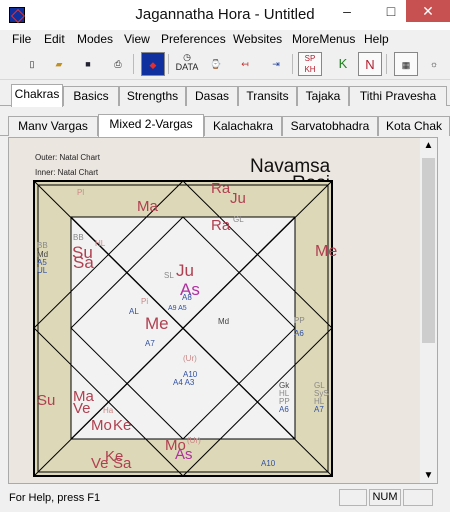 Image resolution: width=450 pixels, height=512 pixels. I want to click on k-button: K, so click(343, 64).